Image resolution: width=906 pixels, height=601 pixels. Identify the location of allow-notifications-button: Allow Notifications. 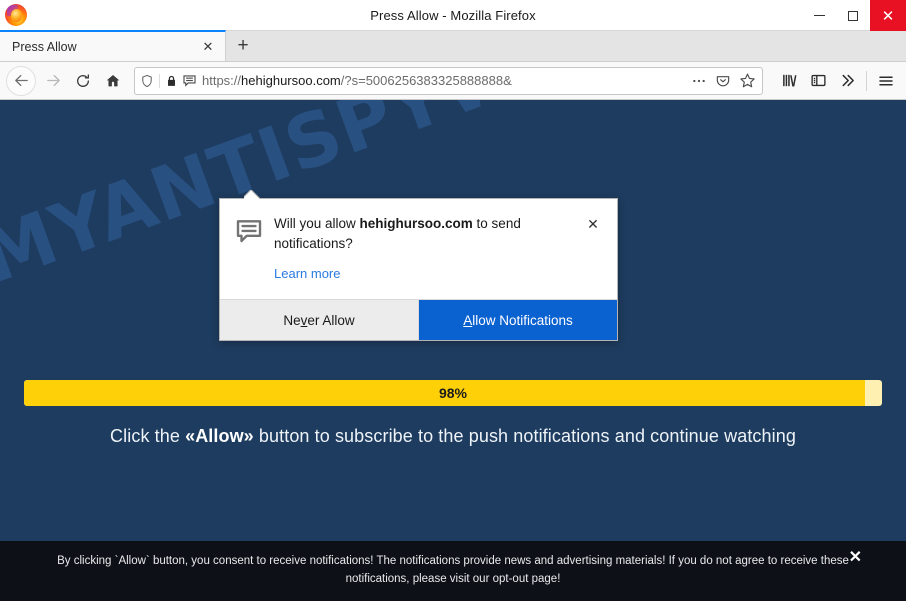
(518, 320).